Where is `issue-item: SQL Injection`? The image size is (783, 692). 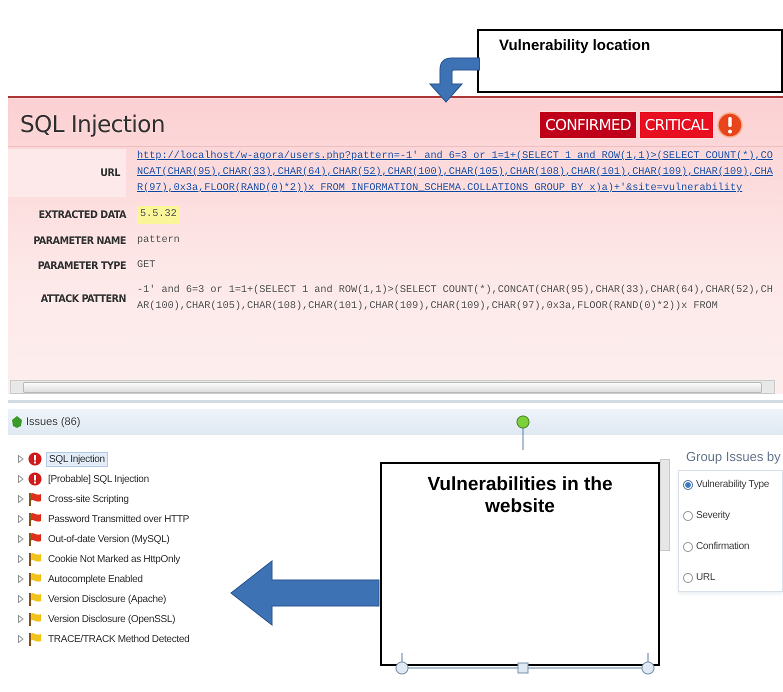
issue-item: SQL Injection is located at coordinates (77, 459).